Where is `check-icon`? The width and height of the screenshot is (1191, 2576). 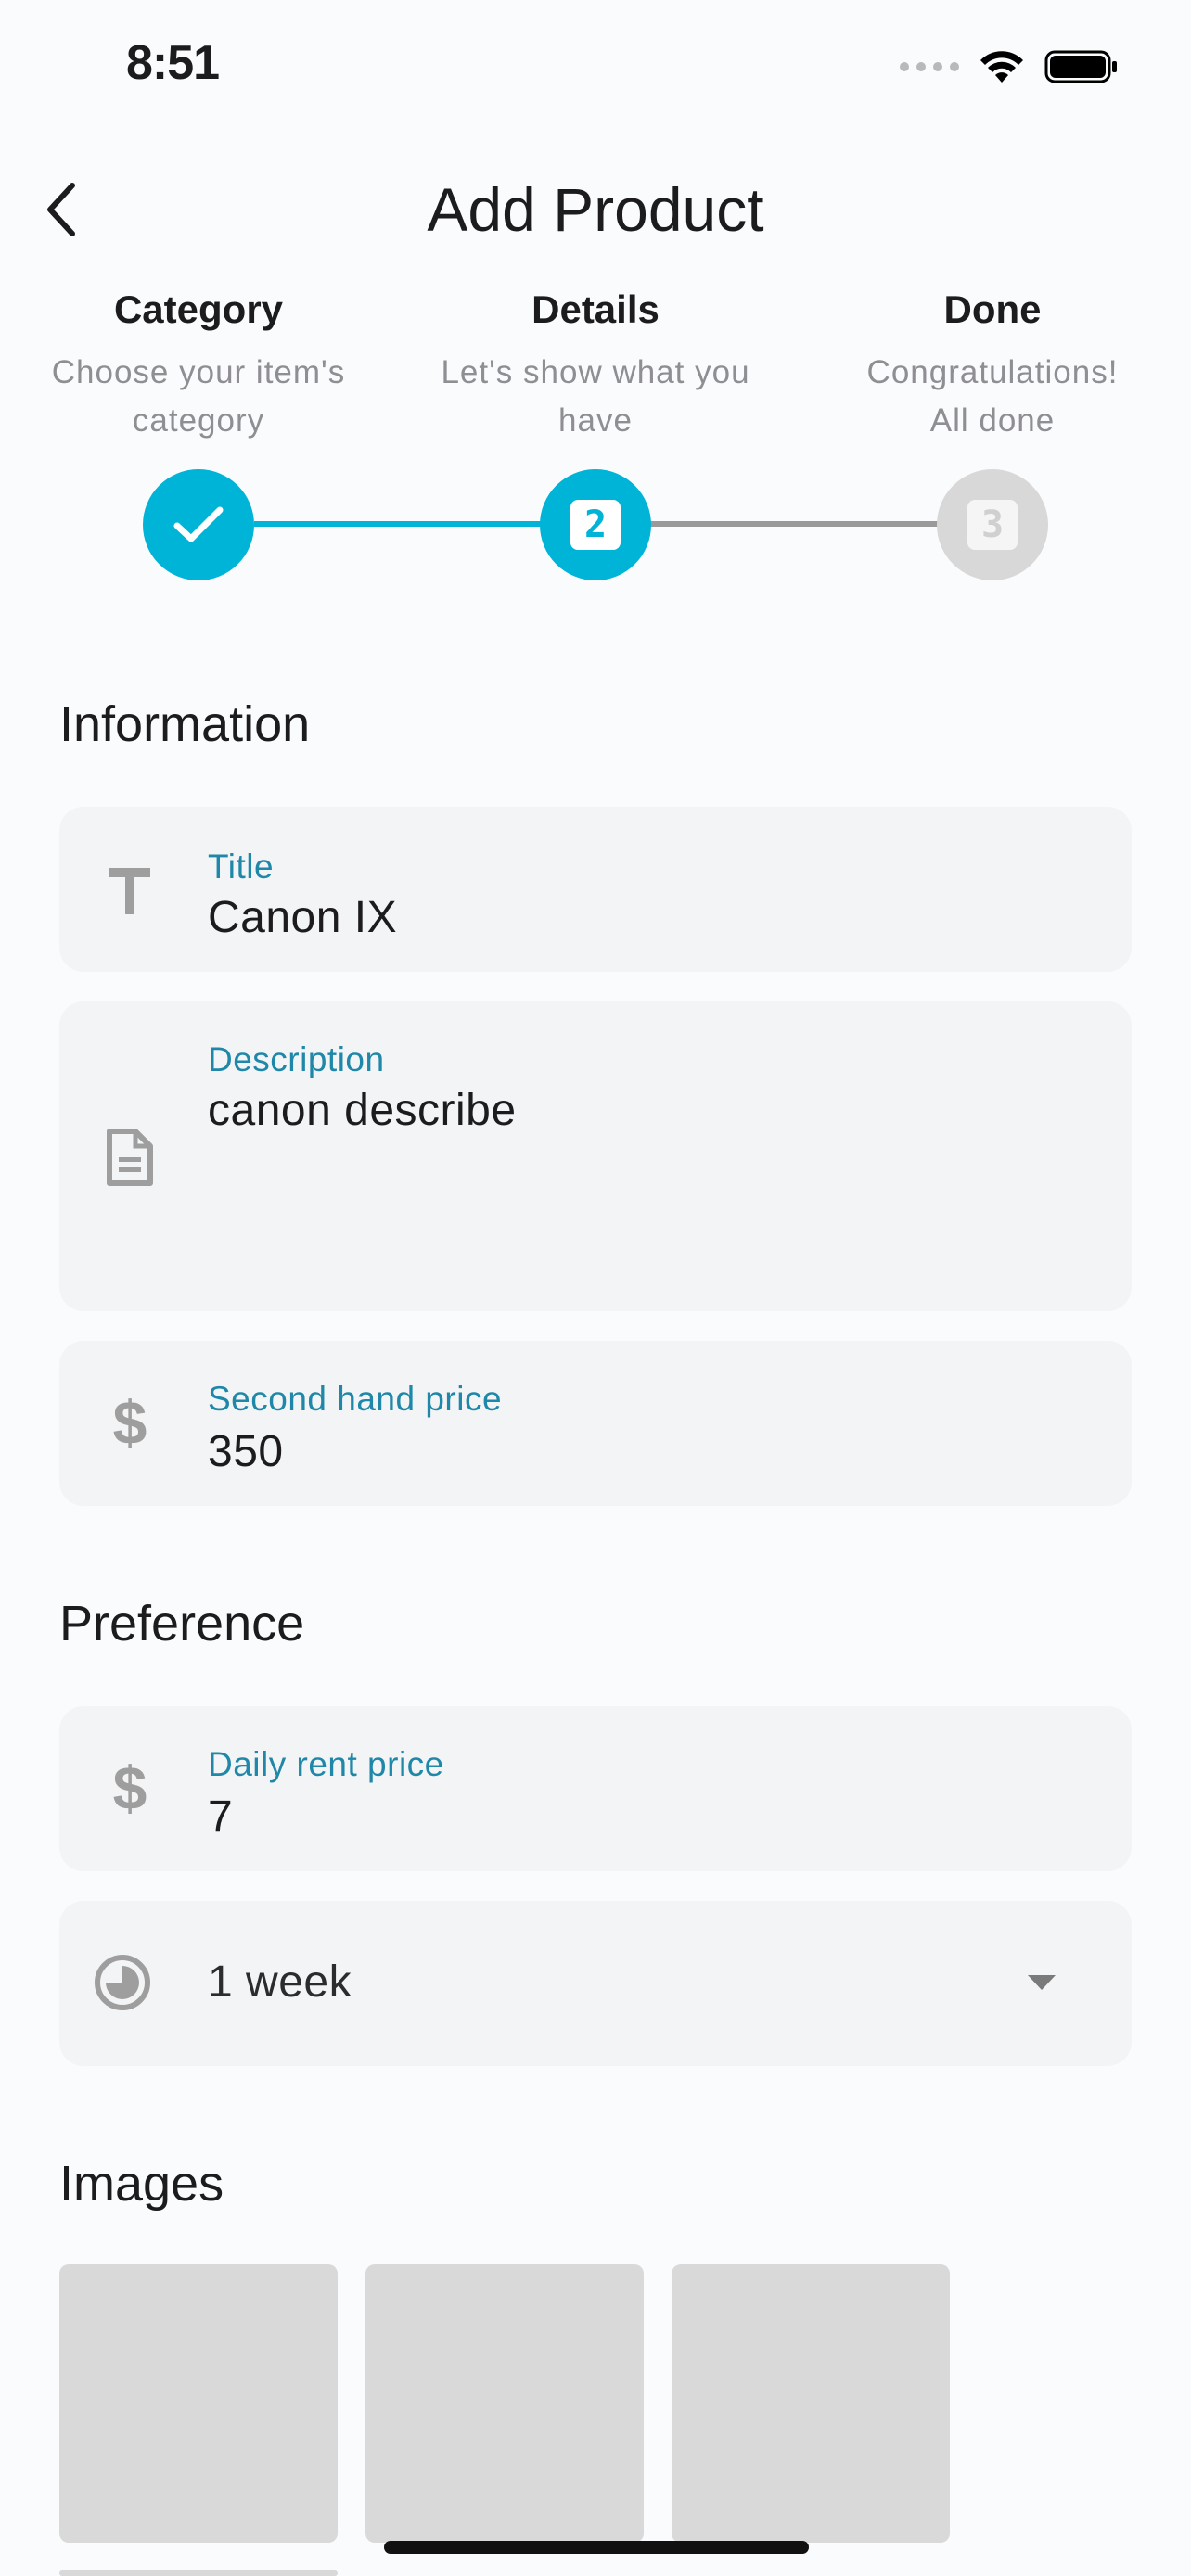 check-icon is located at coordinates (198, 524).